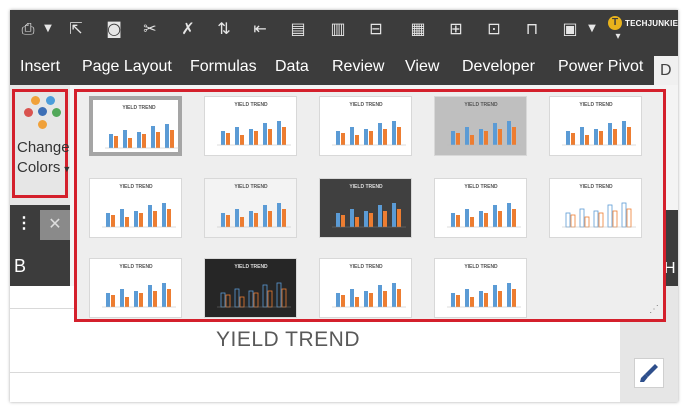  Describe the element at coordinates (494, 29) in the screenshot. I see `split-icon: ⊡` at that location.